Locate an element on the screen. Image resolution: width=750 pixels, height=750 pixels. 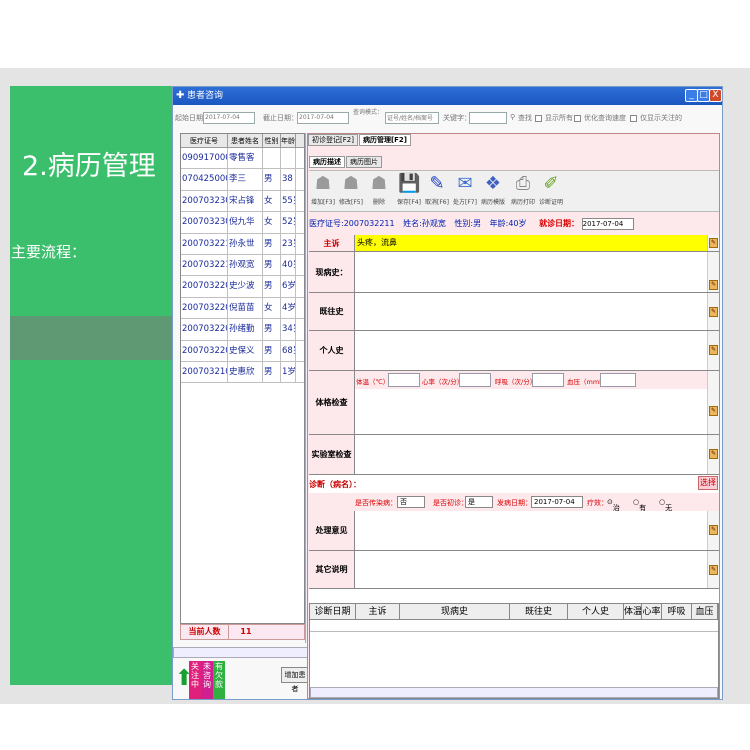
close-button: X is located at coordinates (715, 95).